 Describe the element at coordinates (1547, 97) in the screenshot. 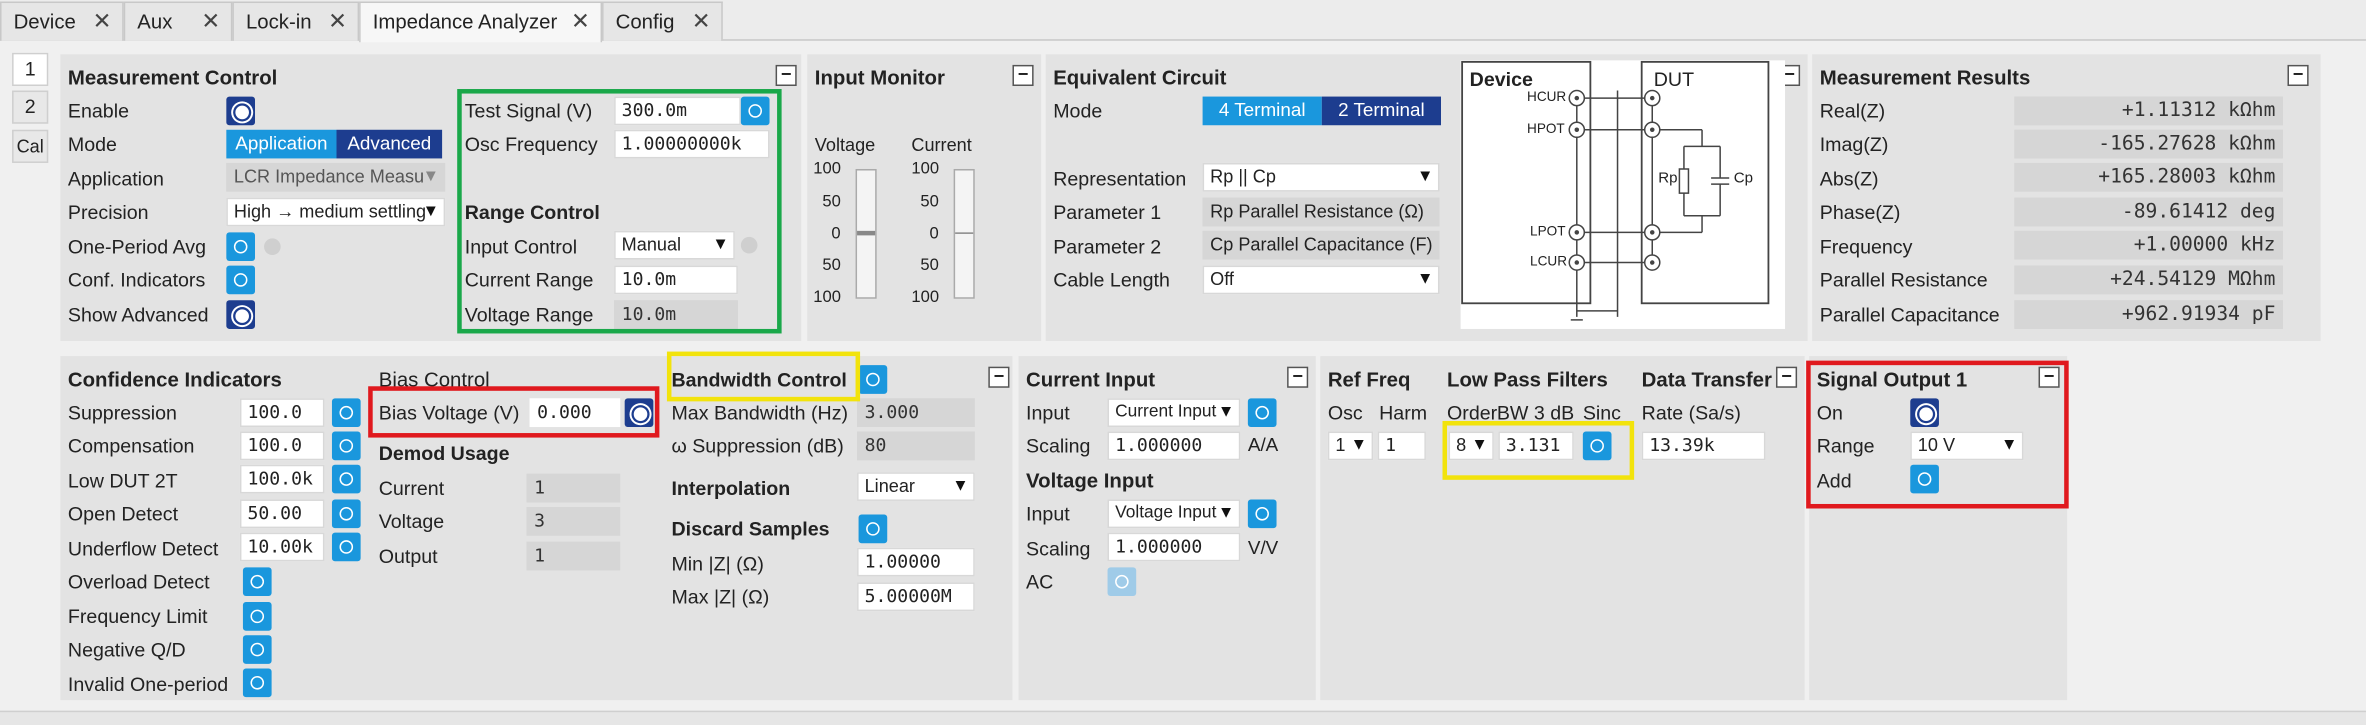

I see `hcur-label: HCUR` at that location.